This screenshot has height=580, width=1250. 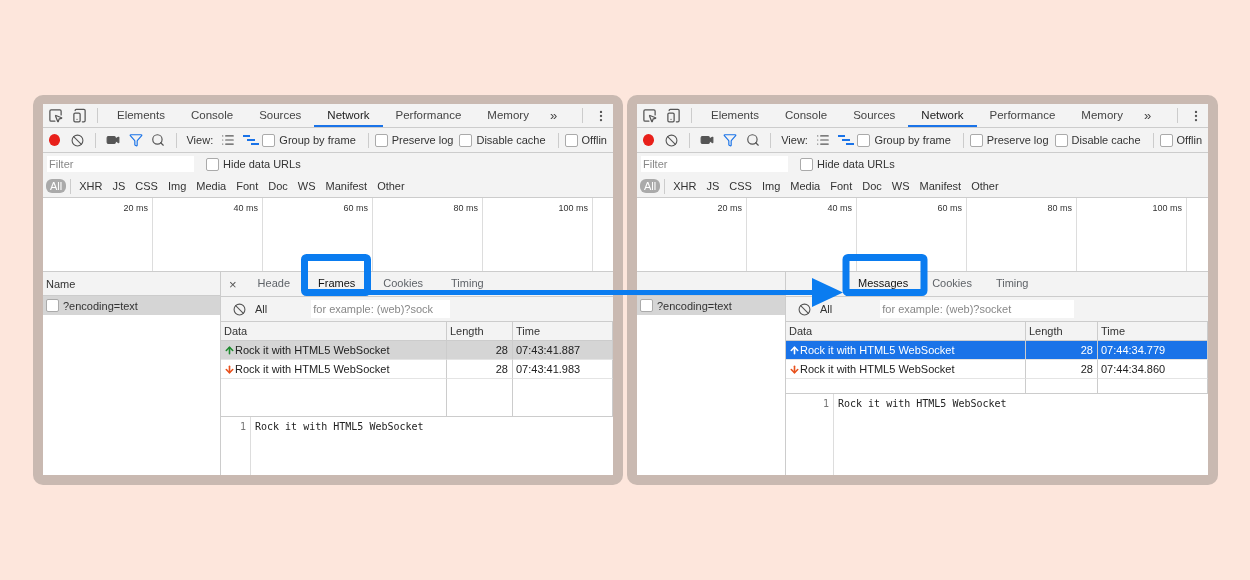 What do you see at coordinates (563, 350) in the screenshot?
I see `table-cell: 07:43:41.887` at bounding box center [563, 350].